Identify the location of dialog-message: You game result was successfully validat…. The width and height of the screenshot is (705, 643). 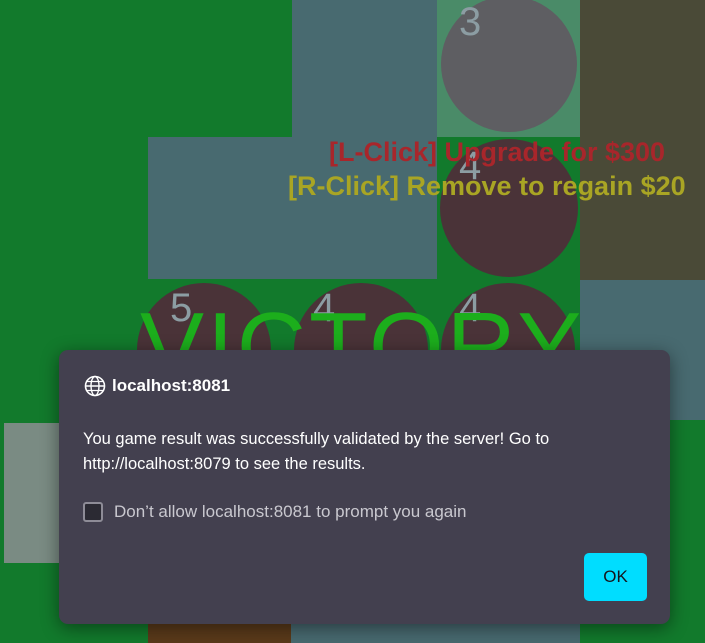
(316, 451).